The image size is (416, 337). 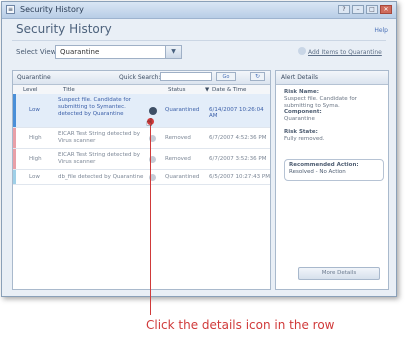 What do you see at coordinates (358, 9) in the screenshot?
I see `minimize-icon: –` at bounding box center [358, 9].